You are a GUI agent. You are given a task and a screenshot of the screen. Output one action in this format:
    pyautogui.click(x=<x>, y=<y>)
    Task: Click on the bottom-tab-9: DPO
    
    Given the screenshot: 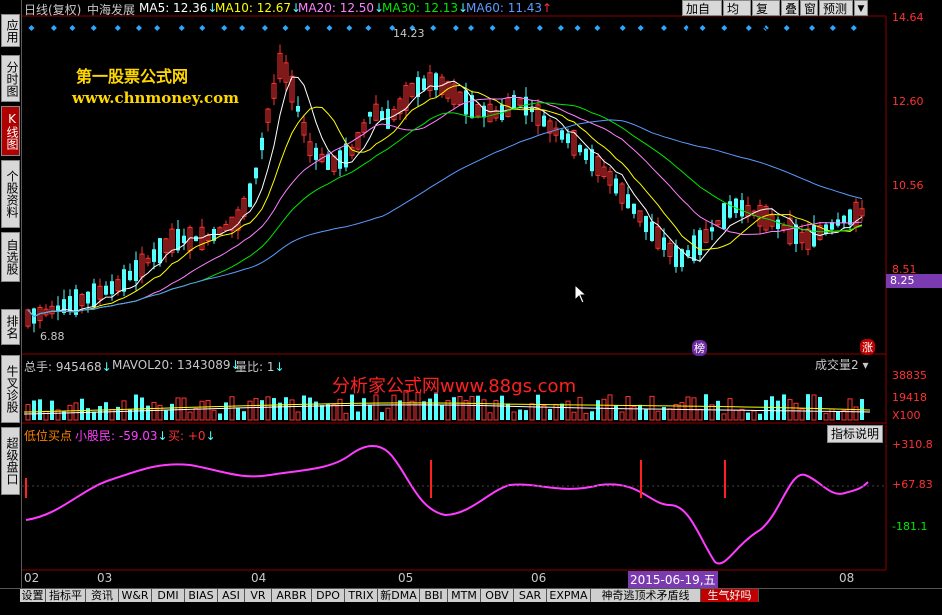 What is the action you would take?
    pyautogui.click(x=328, y=595)
    